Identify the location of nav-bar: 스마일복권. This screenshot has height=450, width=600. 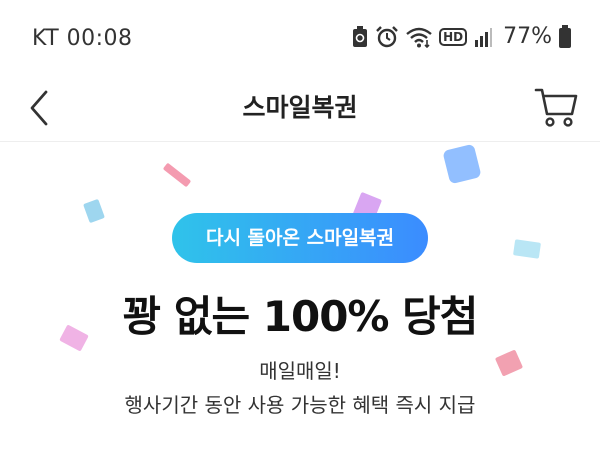
(300, 111).